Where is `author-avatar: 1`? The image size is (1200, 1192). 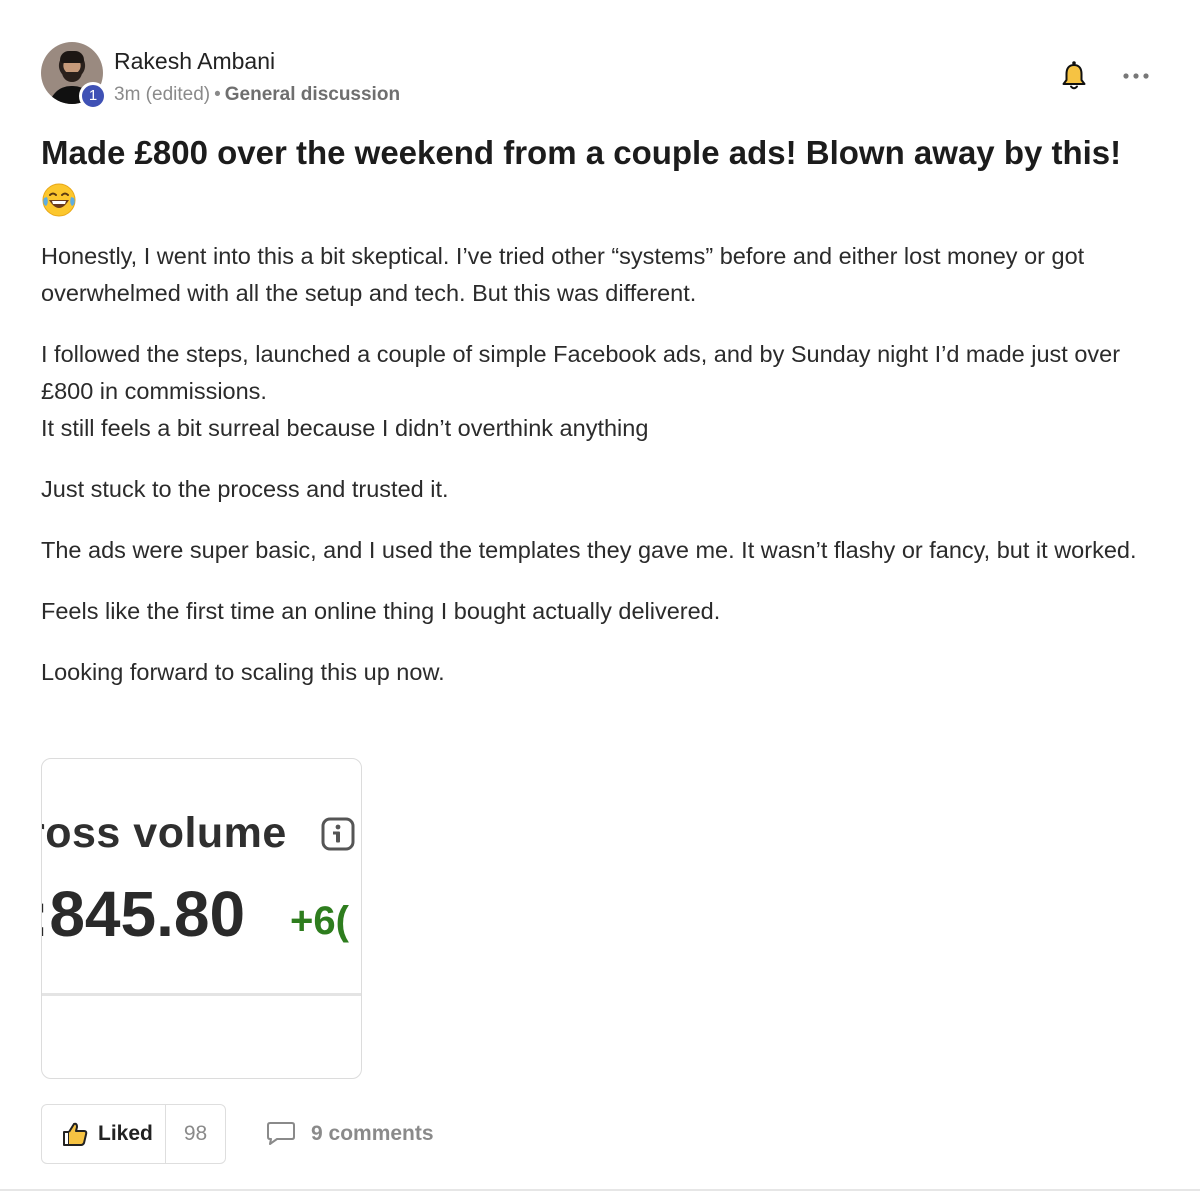 author-avatar: 1 is located at coordinates (74, 76).